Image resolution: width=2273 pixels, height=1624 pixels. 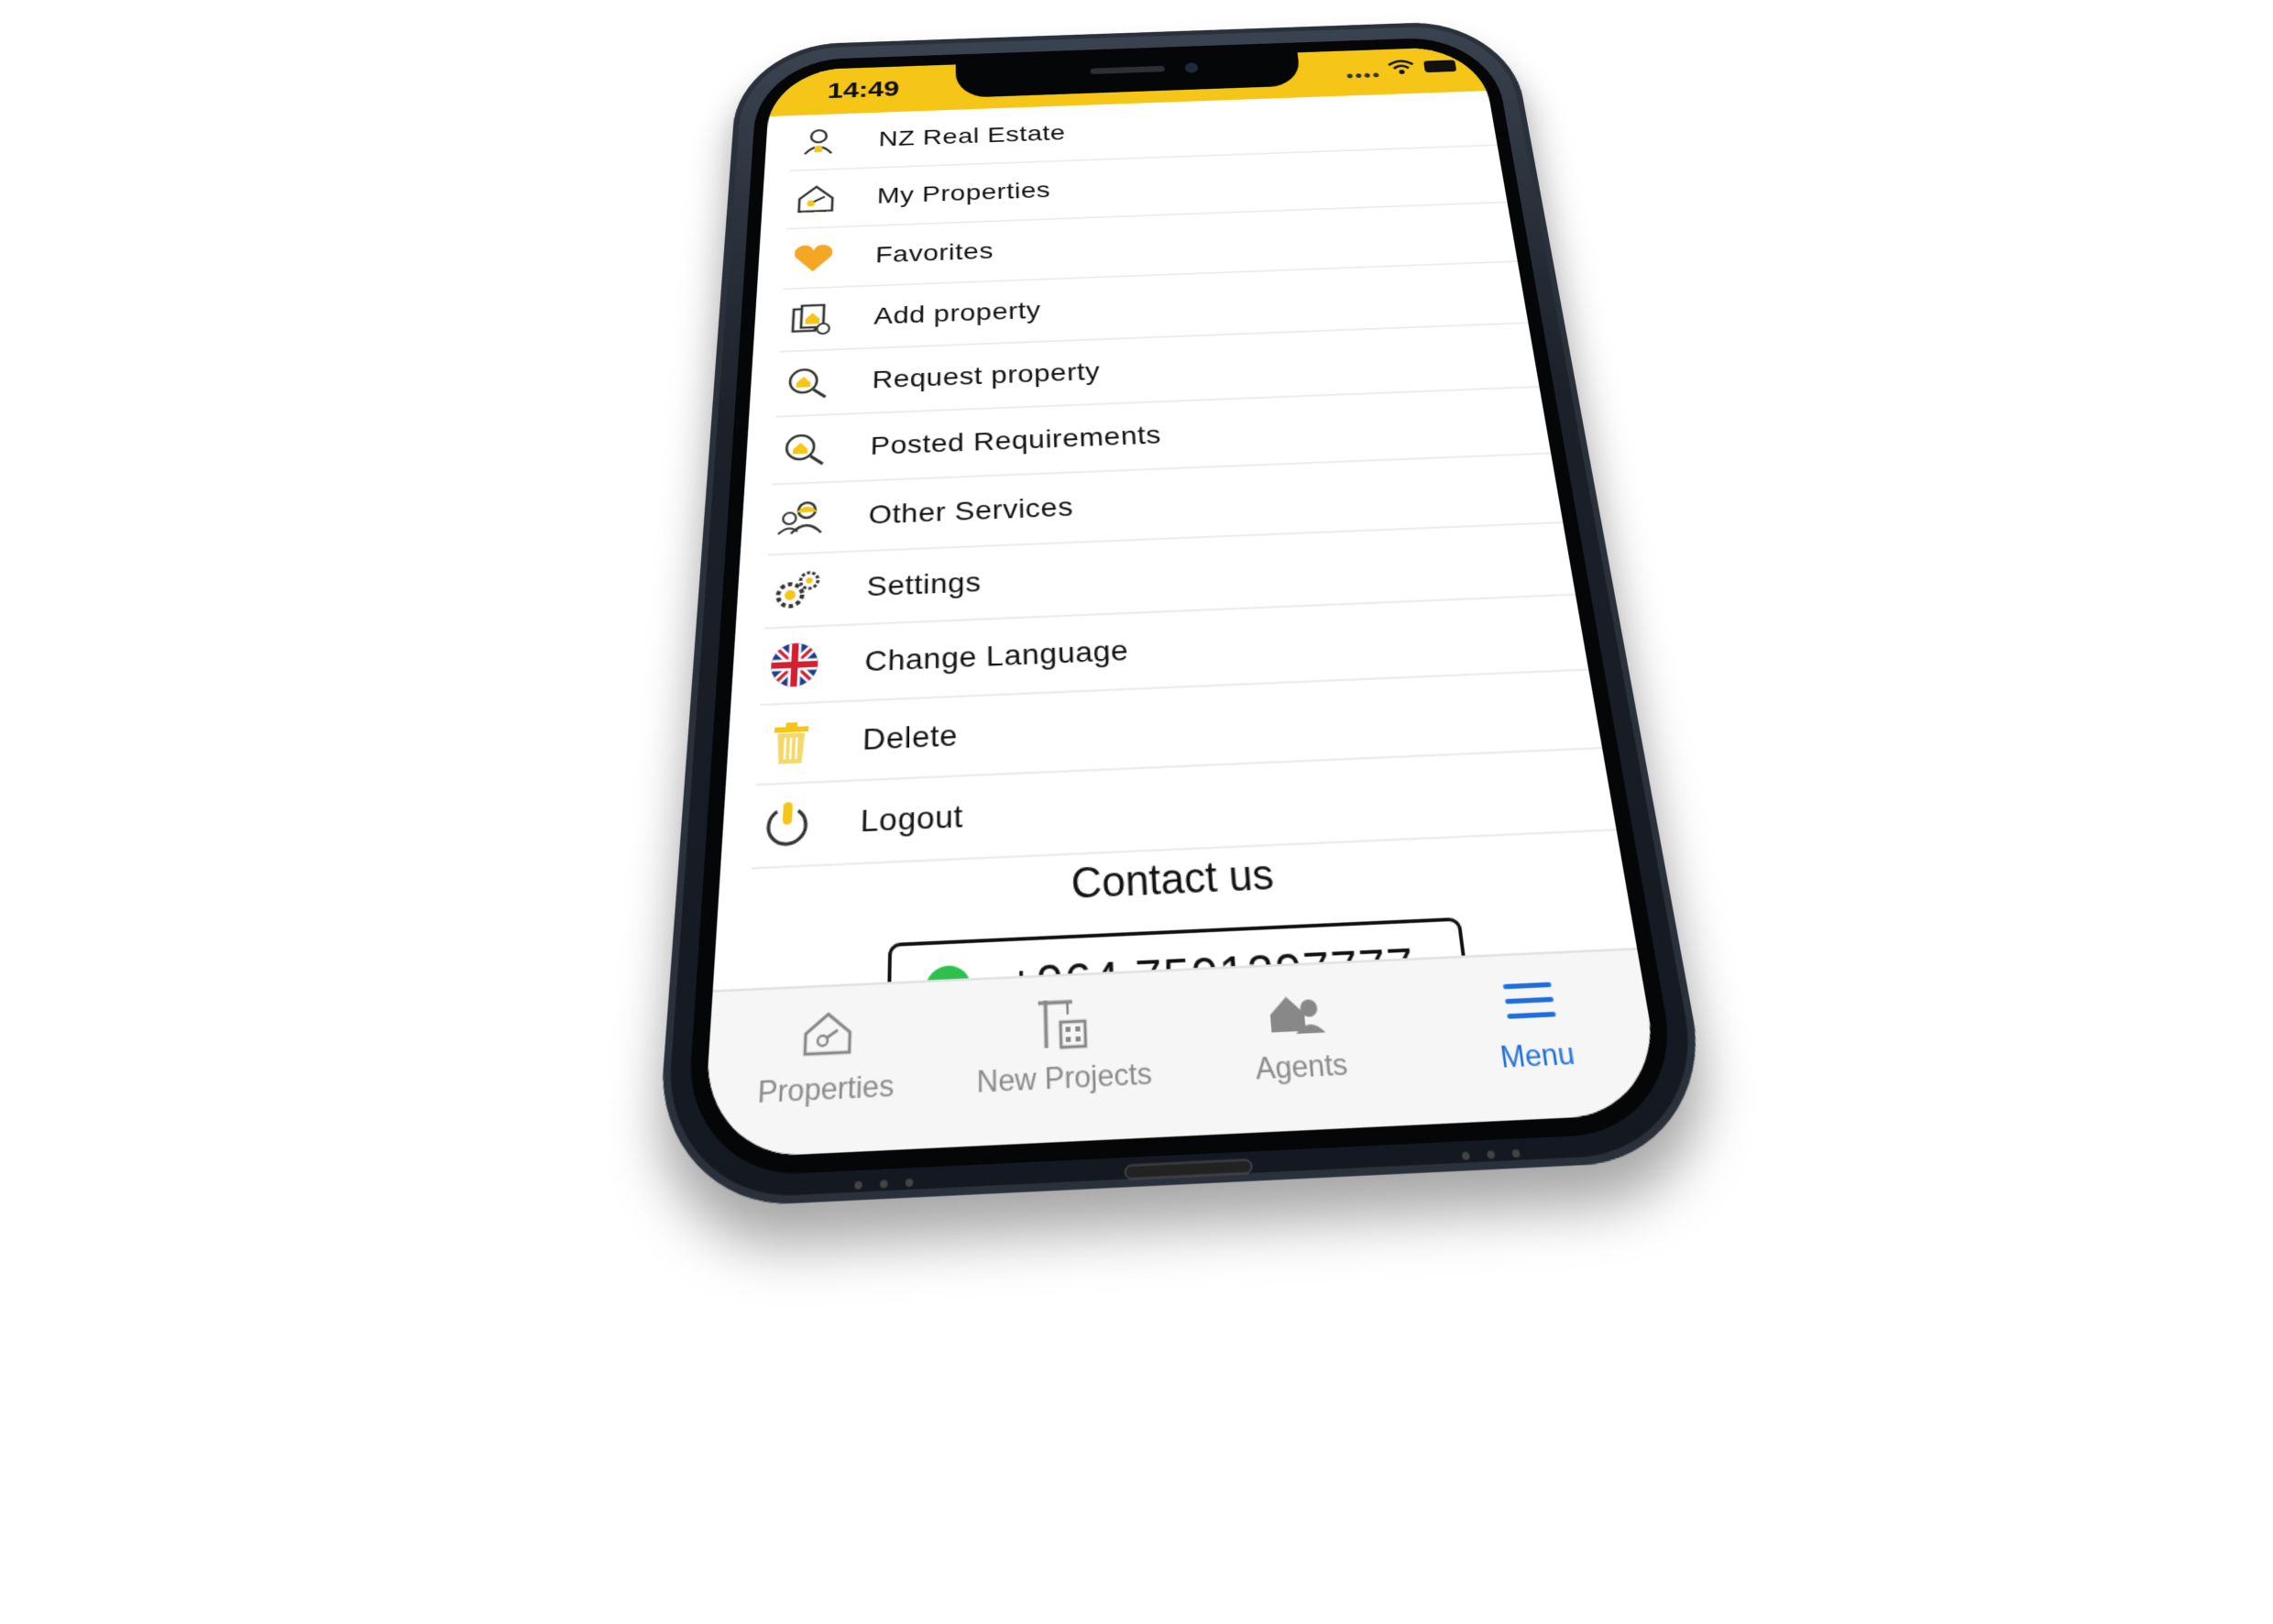 What do you see at coordinates (813, 257) in the screenshot?
I see `heart-icon` at bounding box center [813, 257].